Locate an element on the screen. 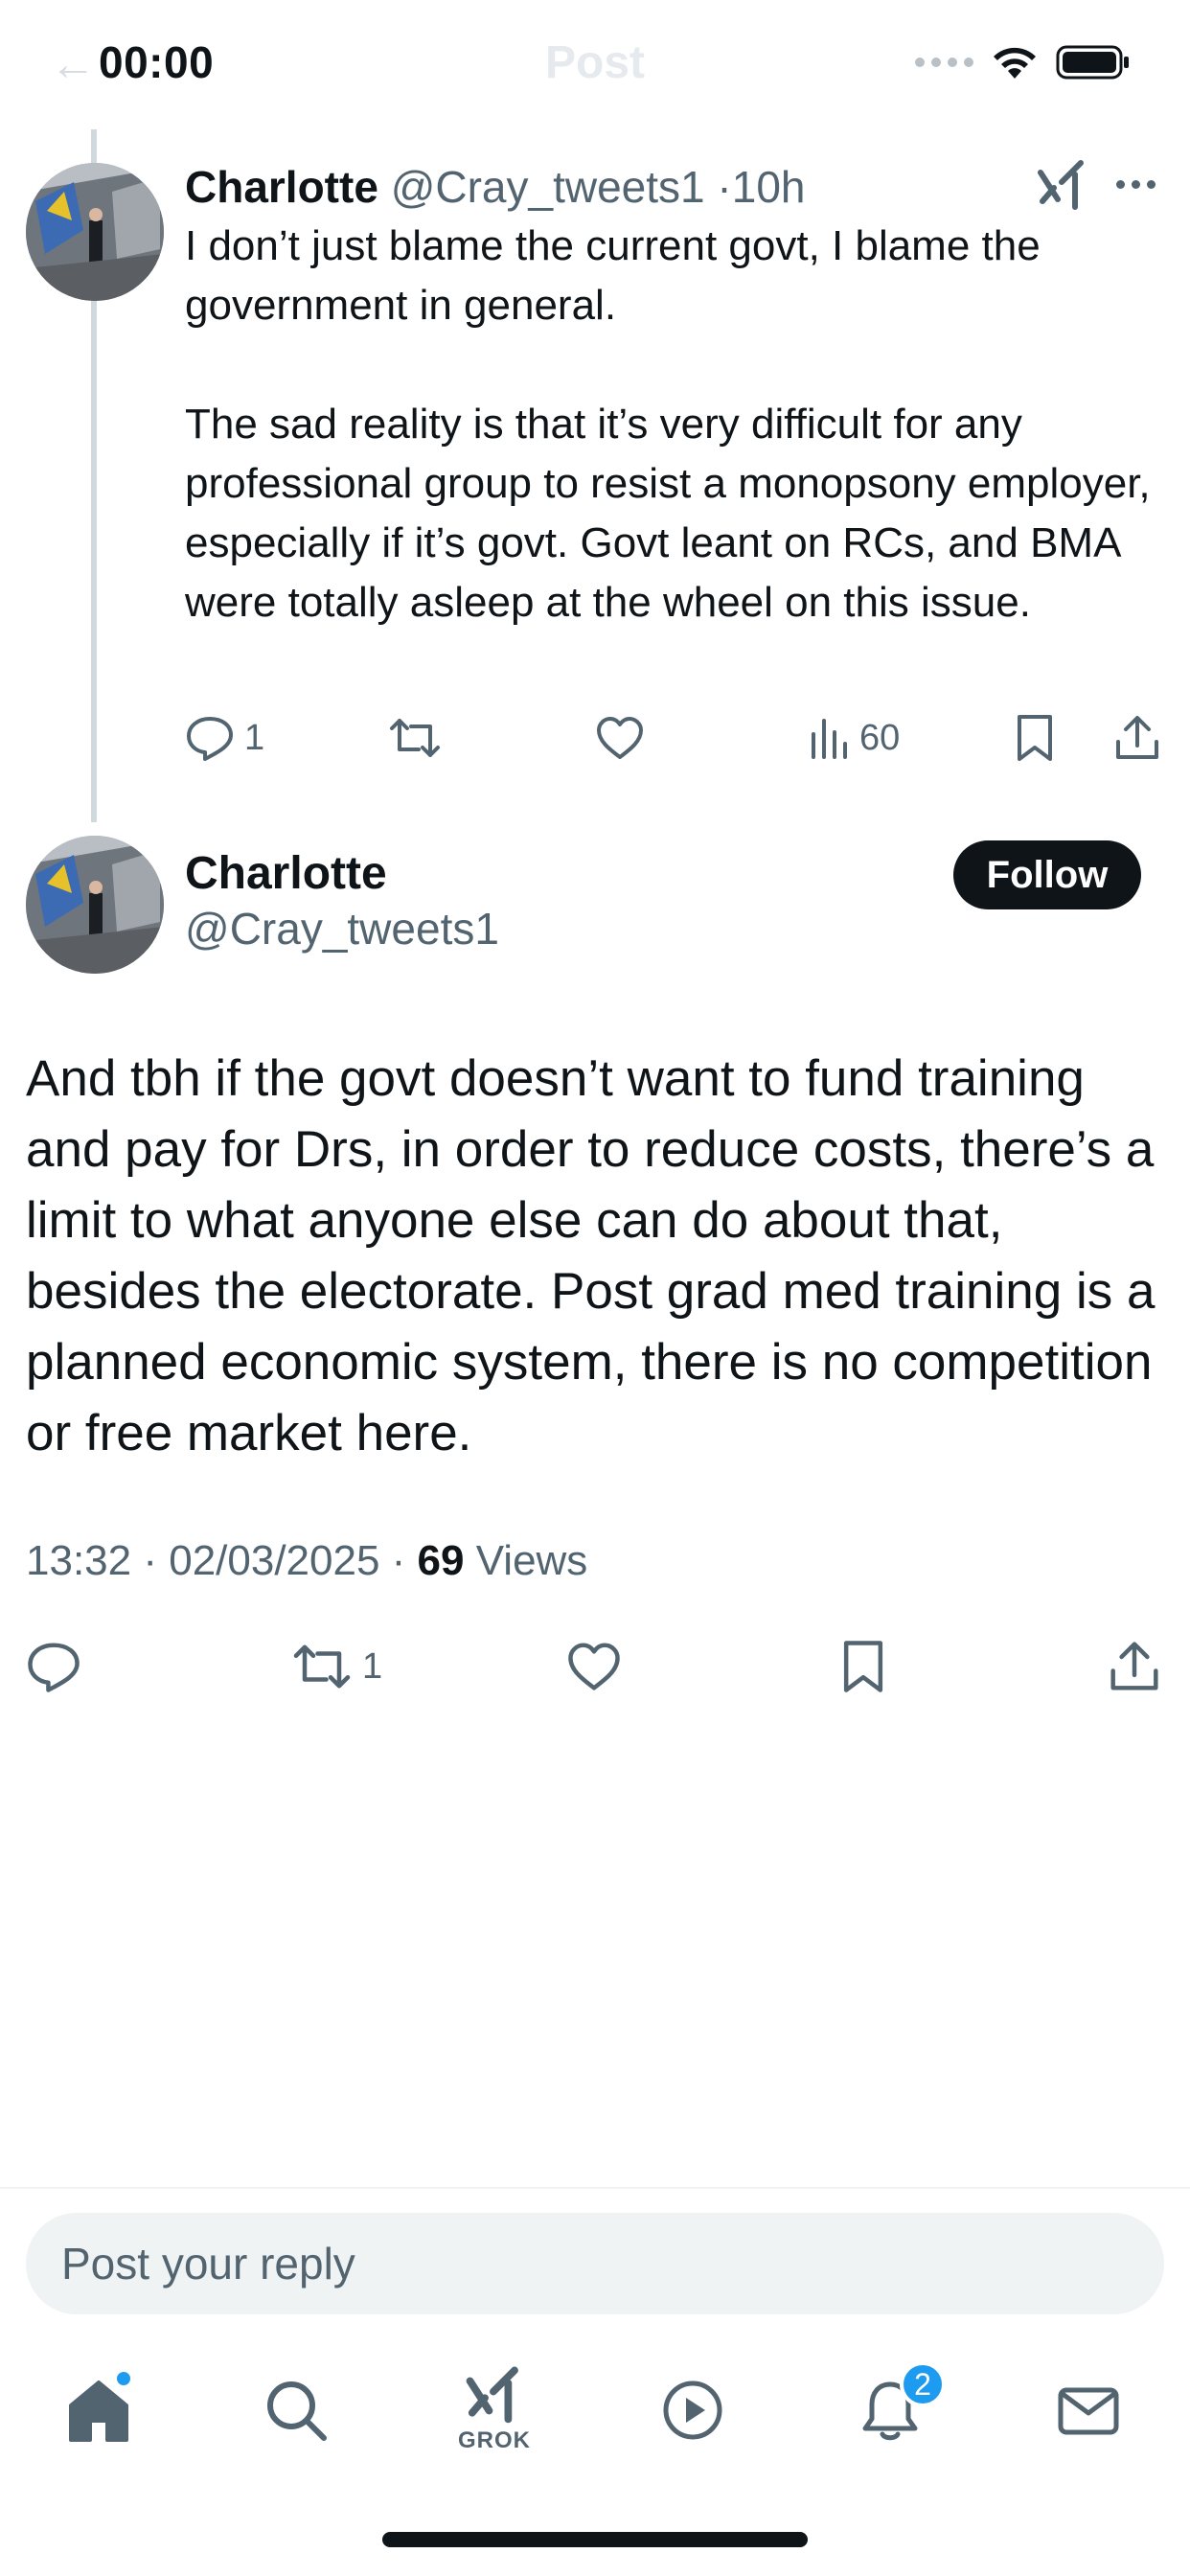 This screenshot has height=2576, width=1190. tab-home is located at coordinates (99, 2410).